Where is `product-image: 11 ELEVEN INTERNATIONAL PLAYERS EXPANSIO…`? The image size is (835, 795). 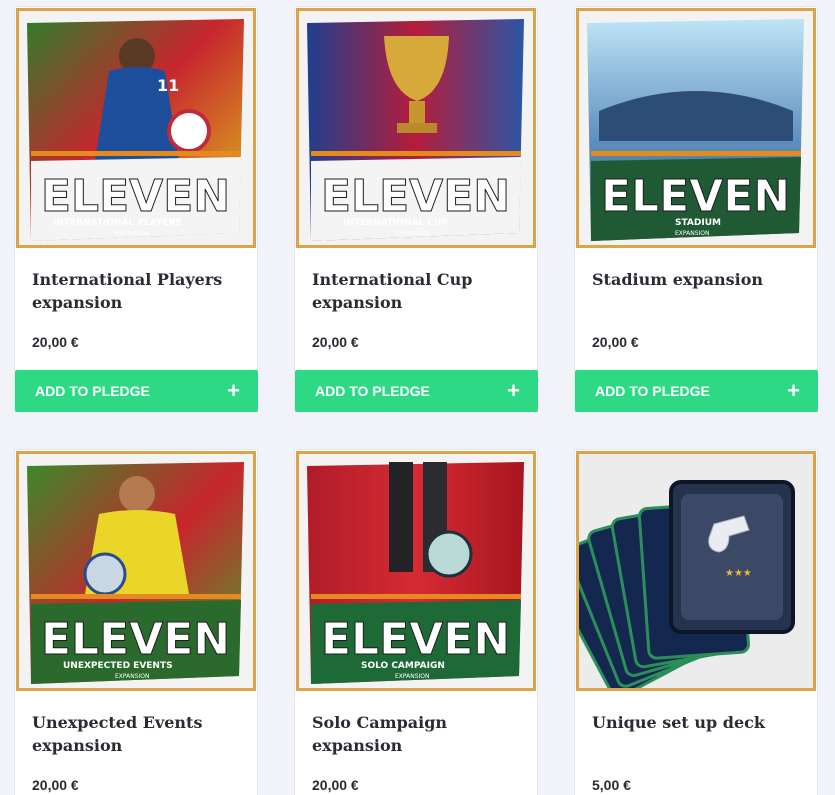 product-image: 11 ELEVEN INTERNATIONAL PLAYERS EXPANSIO… is located at coordinates (136, 128).